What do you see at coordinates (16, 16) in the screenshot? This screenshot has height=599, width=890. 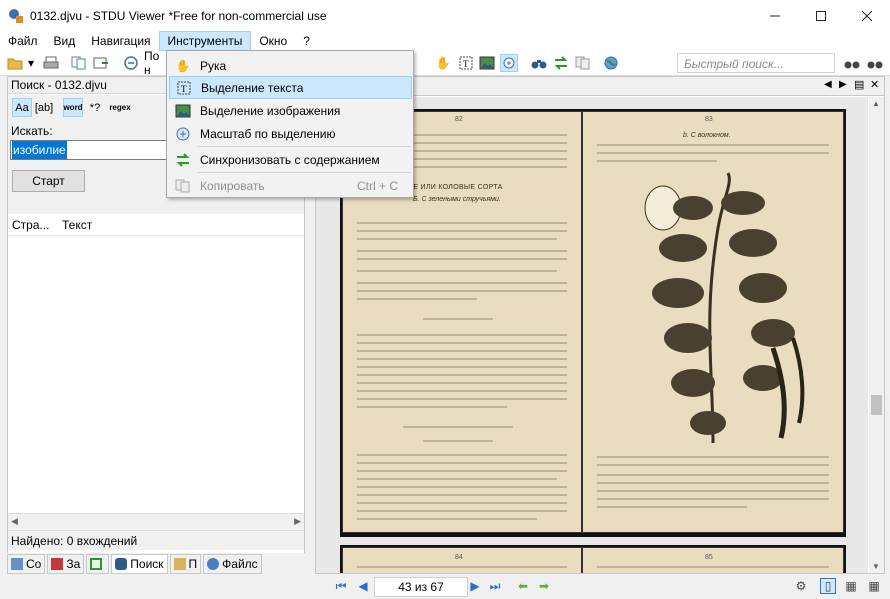 I see `app-icon` at bounding box center [16, 16].